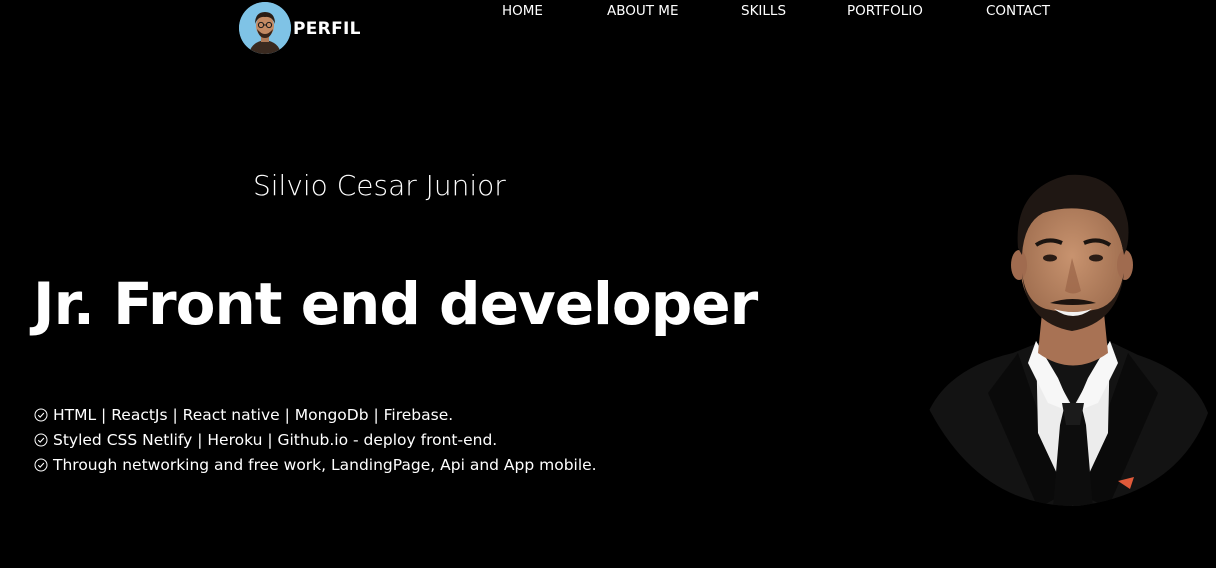  What do you see at coordinates (379, 185) in the screenshot?
I see `hero-name: Silvio Cesar Junior` at bounding box center [379, 185].